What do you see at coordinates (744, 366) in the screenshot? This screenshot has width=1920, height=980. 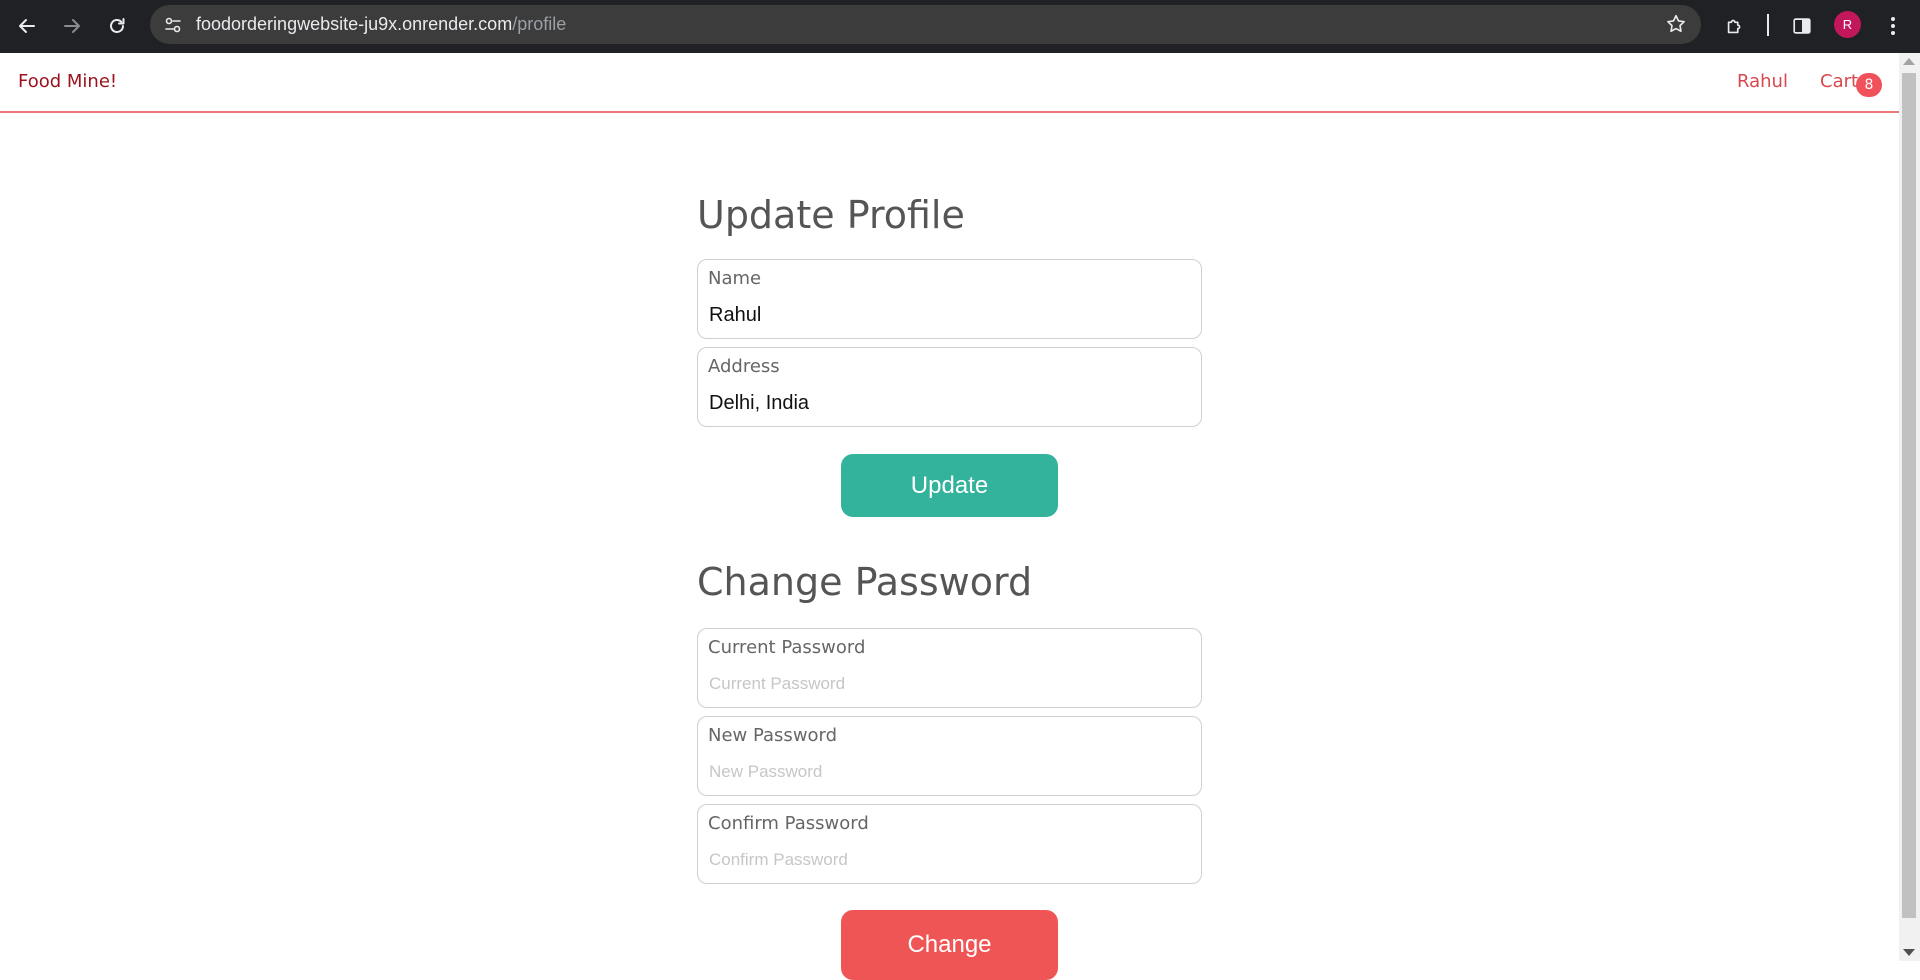 I see `address-label: Address` at bounding box center [744, 366].